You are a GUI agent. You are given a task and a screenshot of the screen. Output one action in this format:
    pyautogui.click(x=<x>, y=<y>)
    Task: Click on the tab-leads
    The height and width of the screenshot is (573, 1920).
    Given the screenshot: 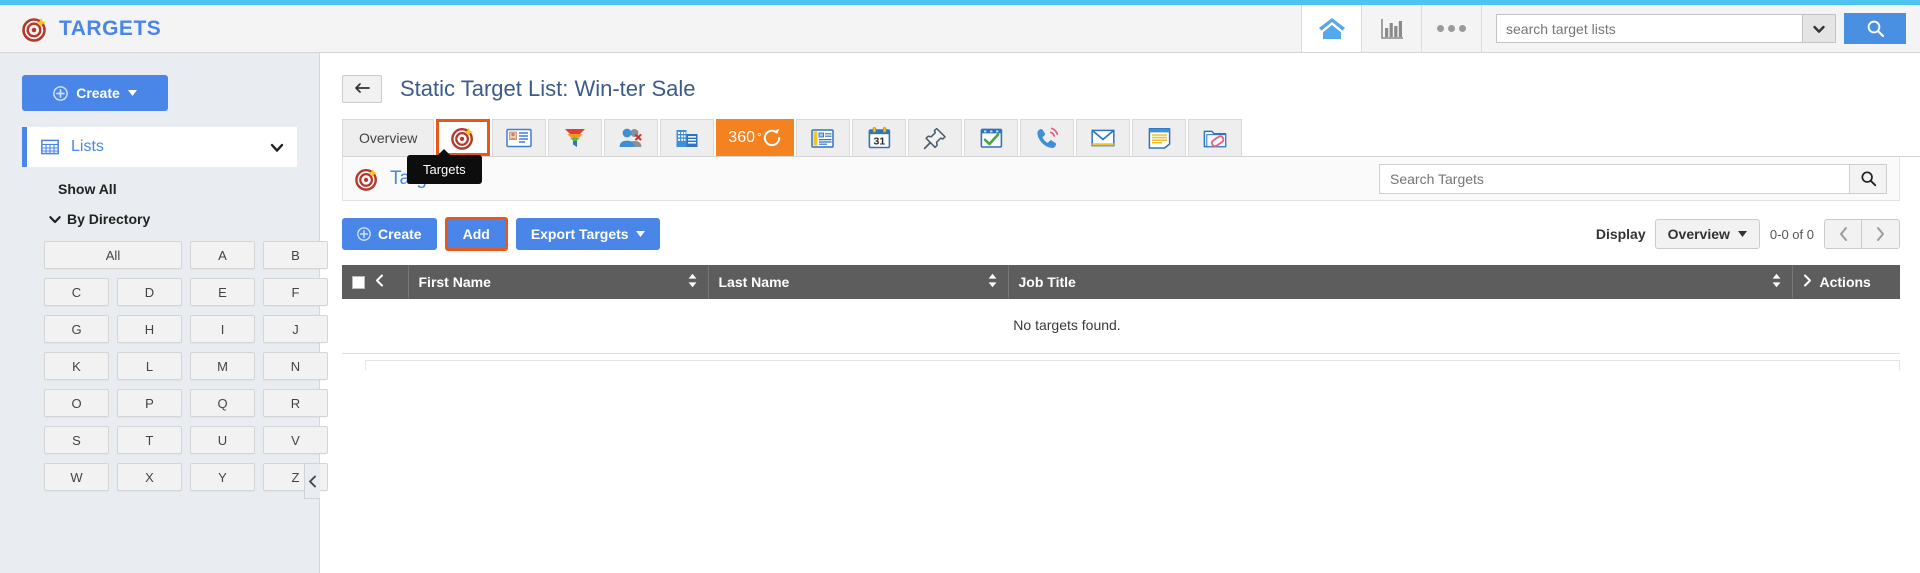 What is the action you would take?
    pyautogui.click(x=575, y=137)
    